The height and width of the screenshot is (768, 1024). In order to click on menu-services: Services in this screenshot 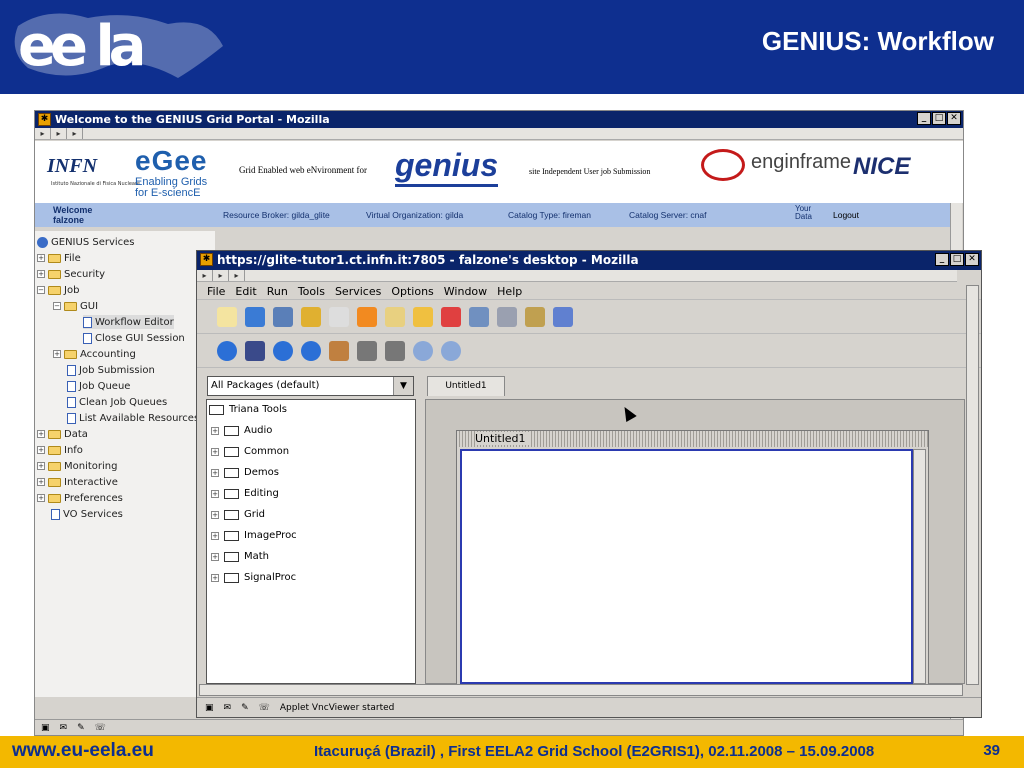, I will do `click(358, 291)`.